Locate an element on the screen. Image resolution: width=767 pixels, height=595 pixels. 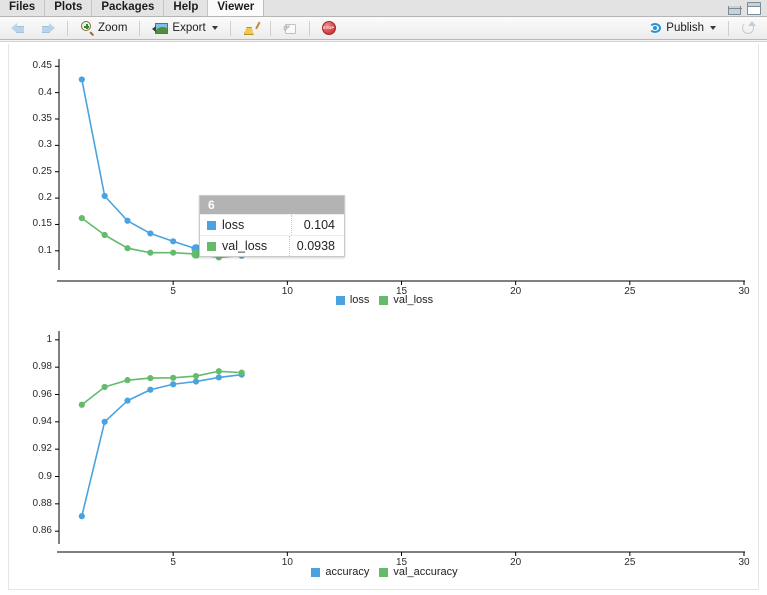
refresh-button is located at coordinates (748, 28).